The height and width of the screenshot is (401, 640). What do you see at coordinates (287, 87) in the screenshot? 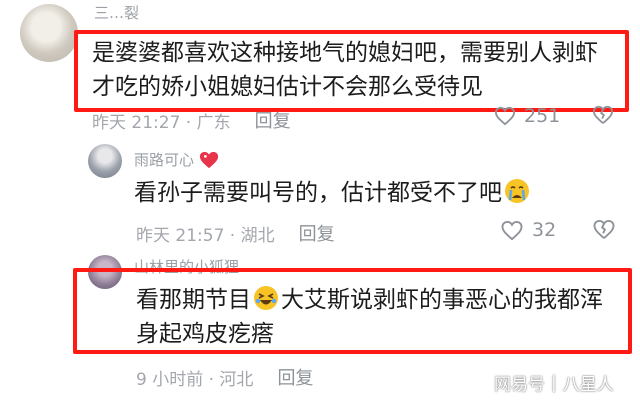
I see `comment-text-line: 才吃的娇小姐媳妇估计不会那么受待见` at bounding box center [287, 87].